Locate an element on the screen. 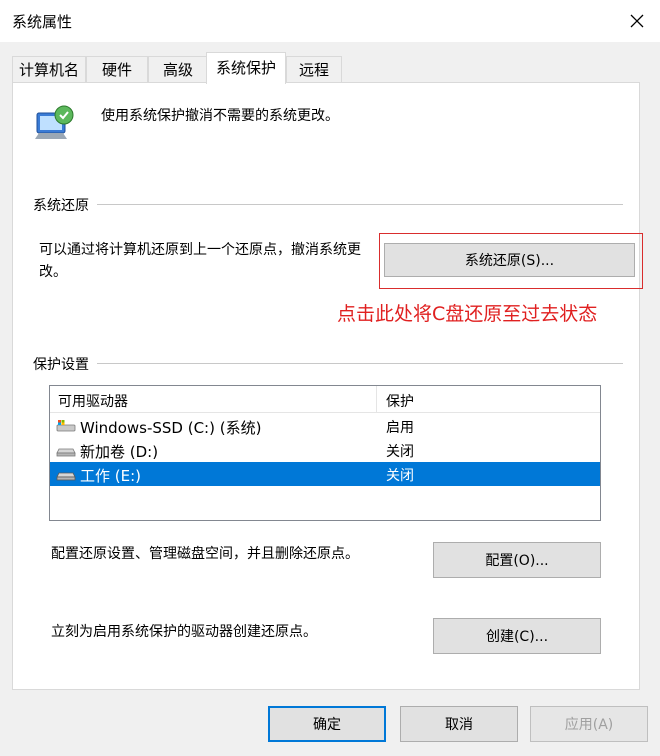  annotation-text: 点击此处将C盘还原至过去状态 is located at coordinates (467, 314).